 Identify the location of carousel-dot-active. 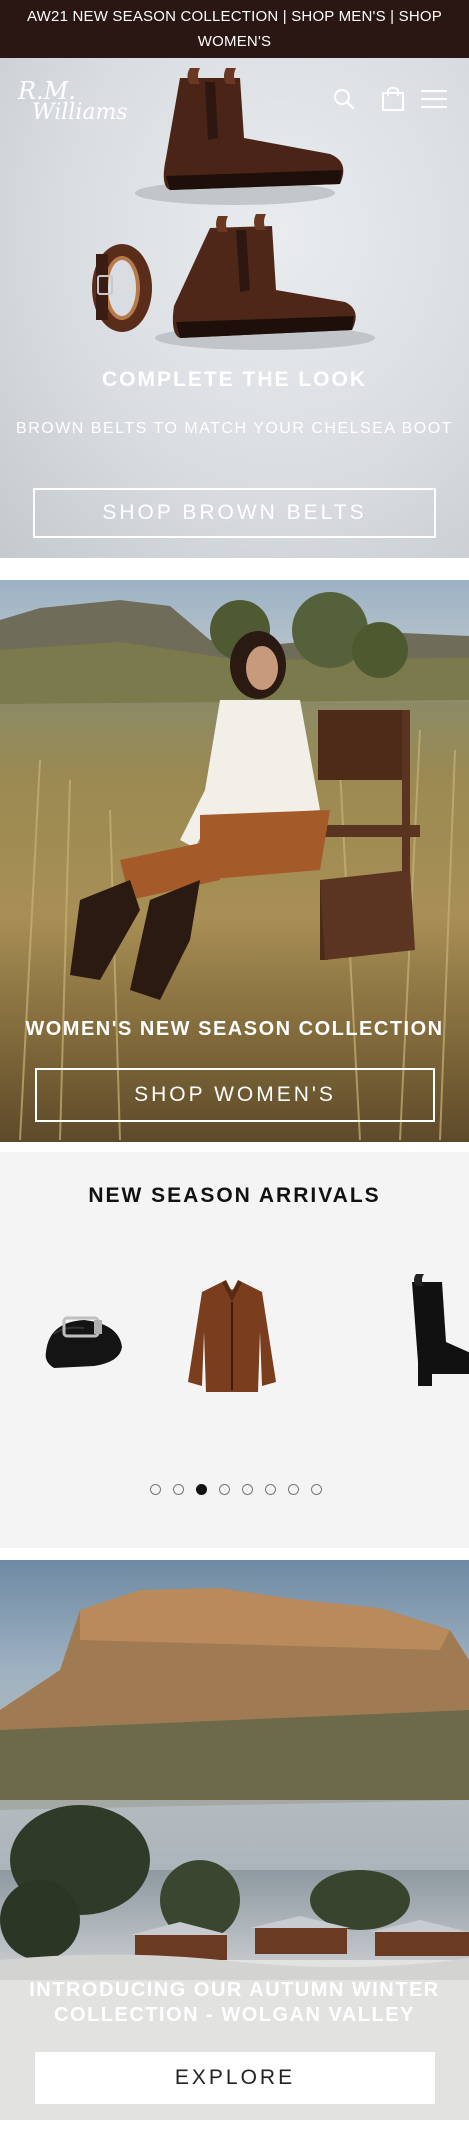
(201, 1489).